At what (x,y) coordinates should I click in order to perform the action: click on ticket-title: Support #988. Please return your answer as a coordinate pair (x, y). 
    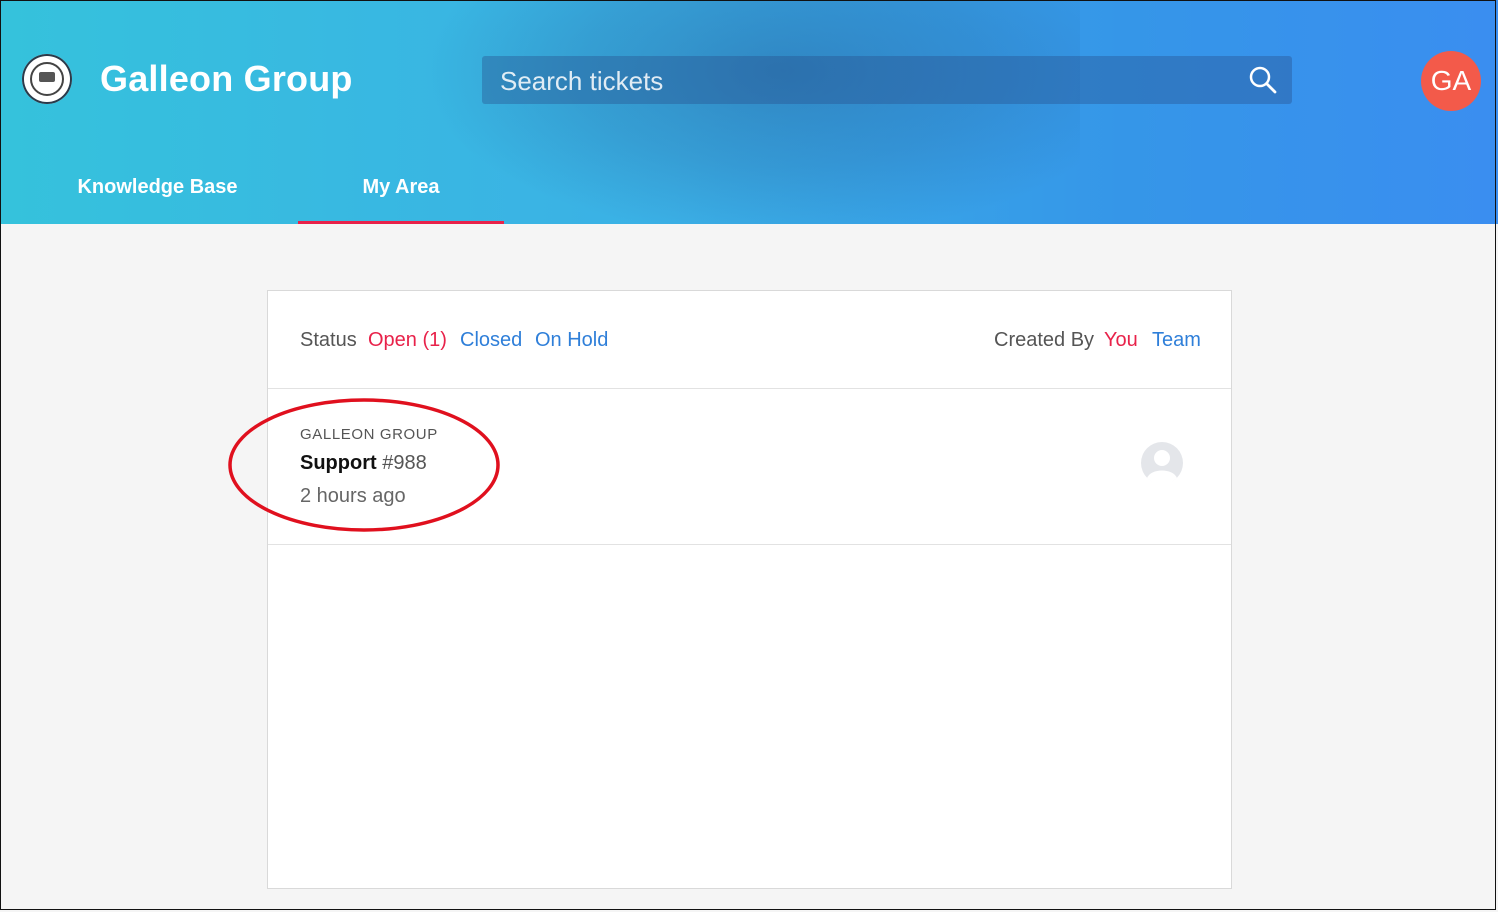
    Looking at the image, I should click on (363, 463).